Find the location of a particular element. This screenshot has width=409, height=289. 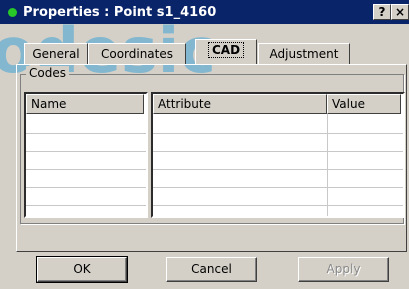

app-icon is located at coordinates (12, 12).